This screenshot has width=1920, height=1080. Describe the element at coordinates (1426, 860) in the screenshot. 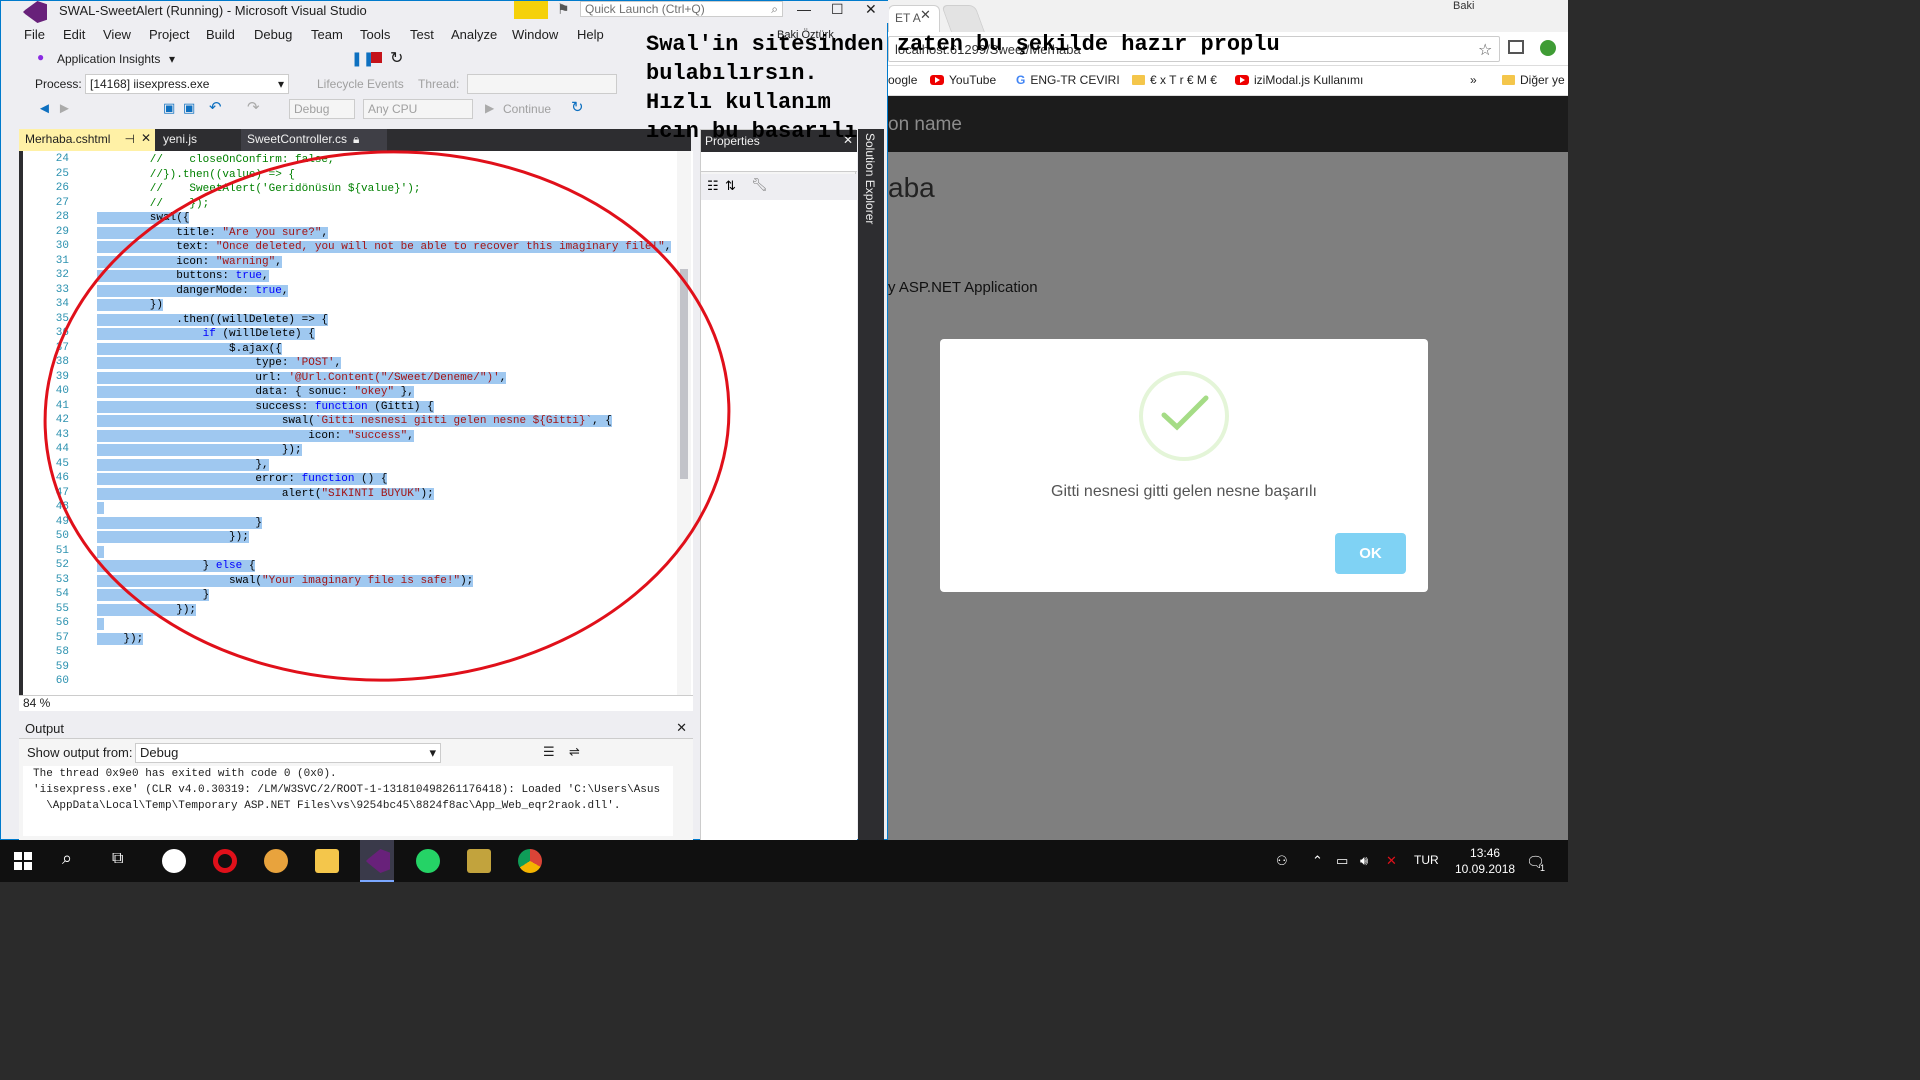

I see `input-language: TUR` at that location.